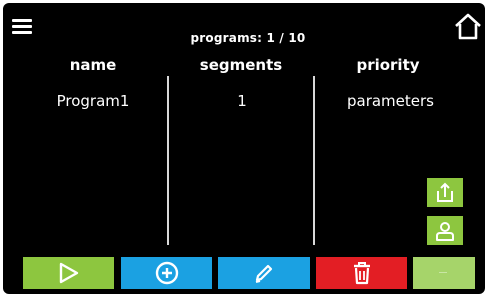 Image resolution: width=488 pixels, height=297 pixels. I want to click on start-program-button, so click(68, 273).